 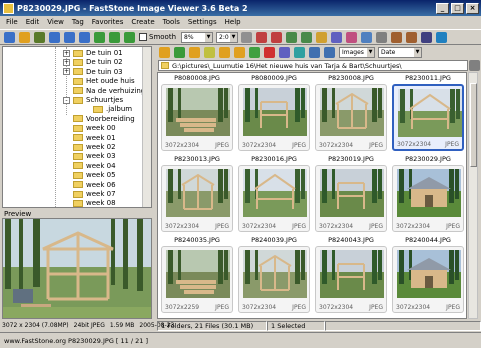 I want to click on print-icon, so click(x=427, y=37).